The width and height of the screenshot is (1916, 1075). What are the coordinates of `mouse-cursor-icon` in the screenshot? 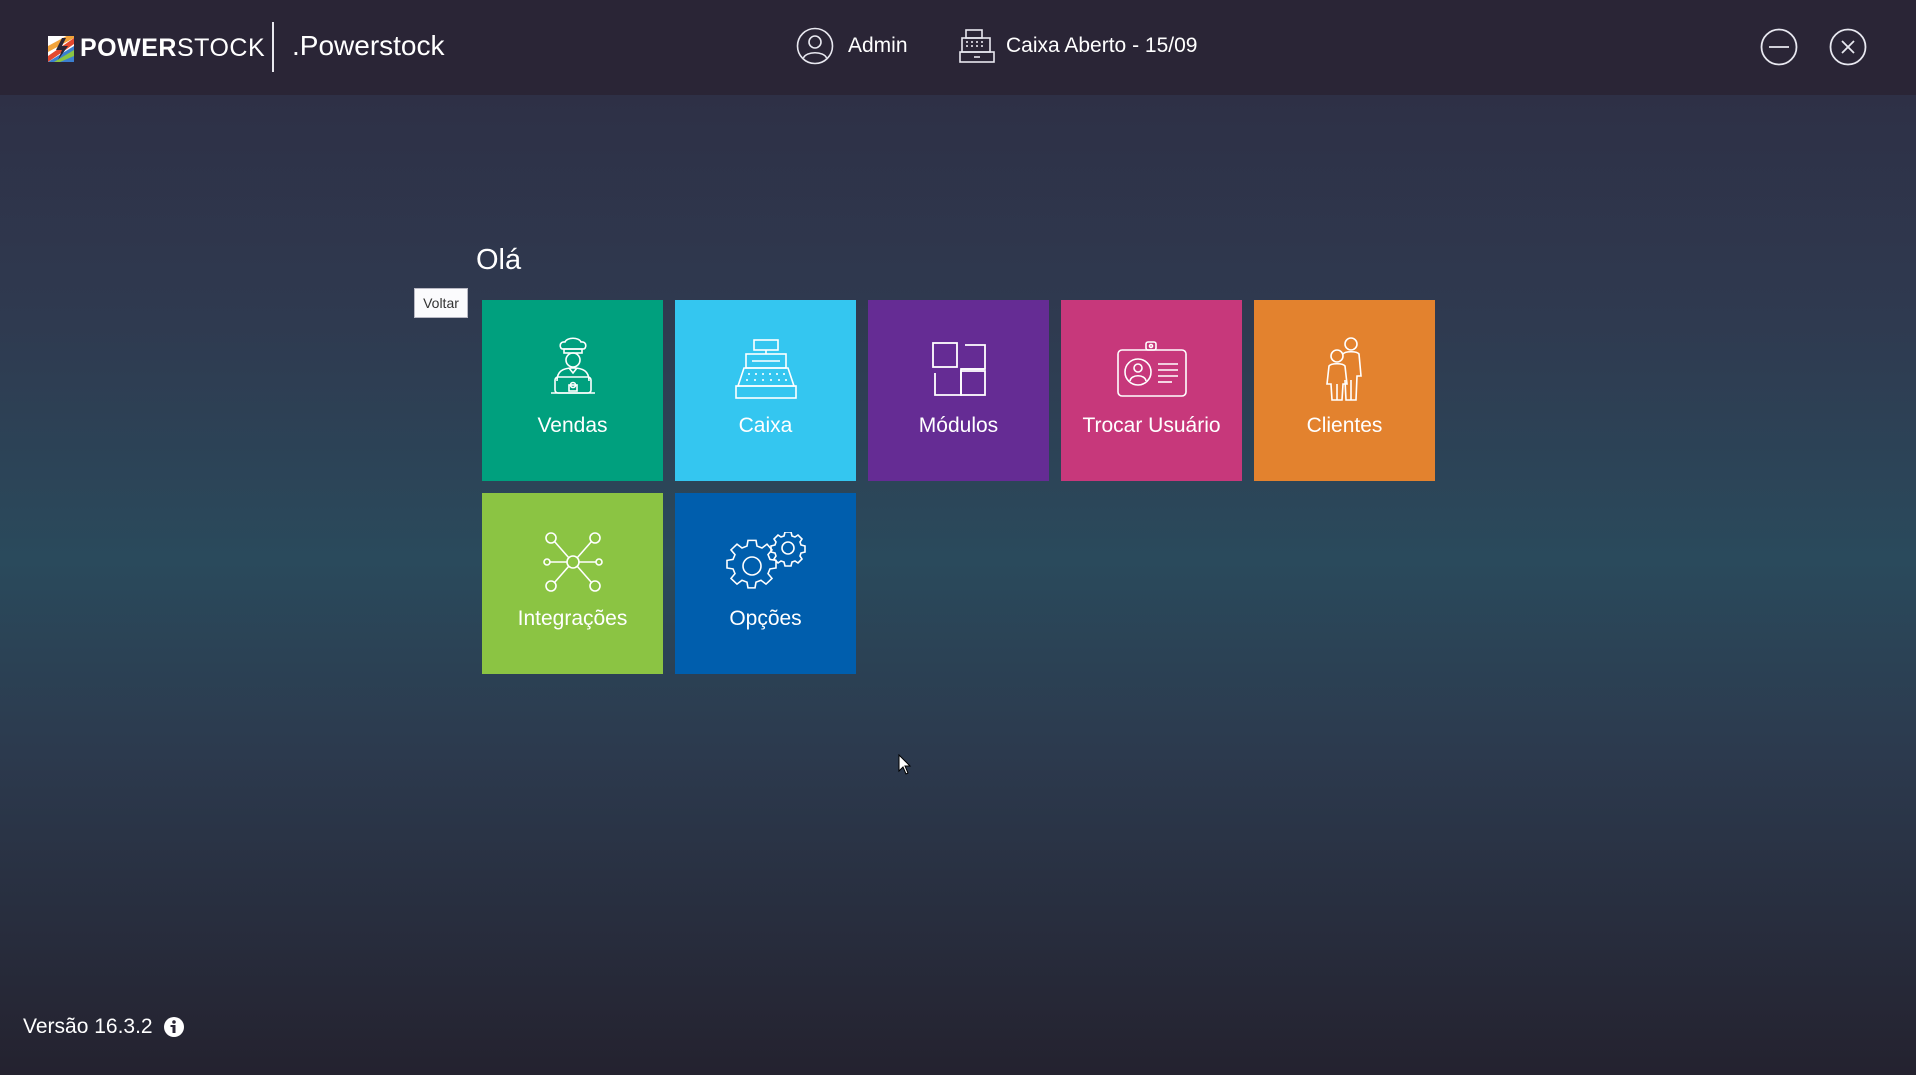 It's located at (905, 764).